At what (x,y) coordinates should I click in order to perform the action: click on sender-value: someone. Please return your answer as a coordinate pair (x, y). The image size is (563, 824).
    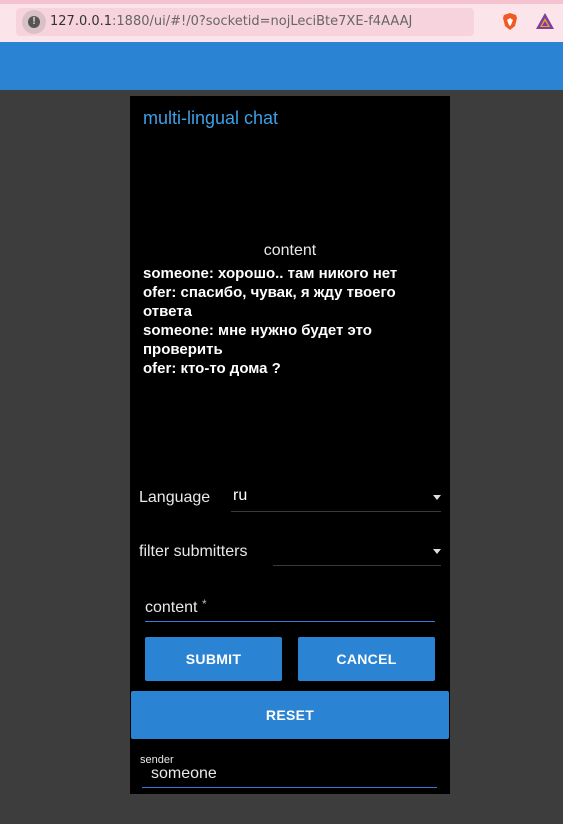
    Looking at the image, I should click on (184, 773).